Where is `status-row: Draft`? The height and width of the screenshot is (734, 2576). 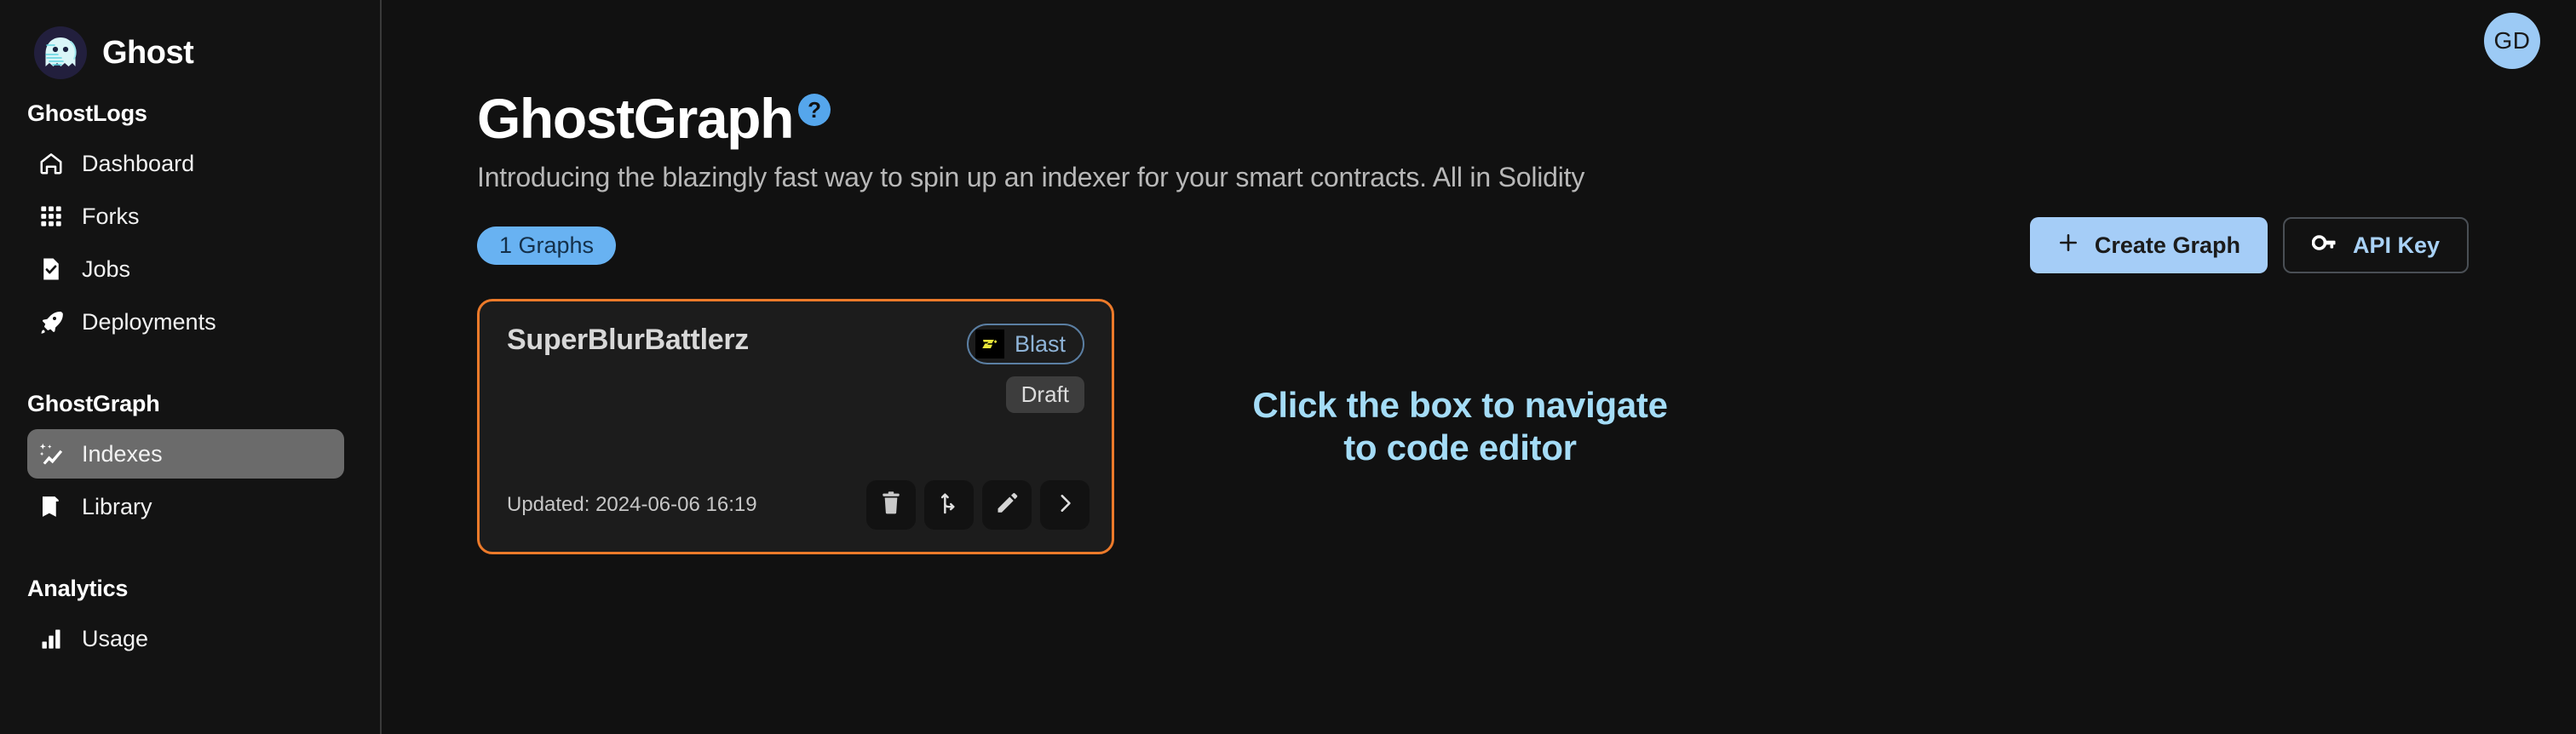
status-row: Draft is located at coordinates (796, 394).